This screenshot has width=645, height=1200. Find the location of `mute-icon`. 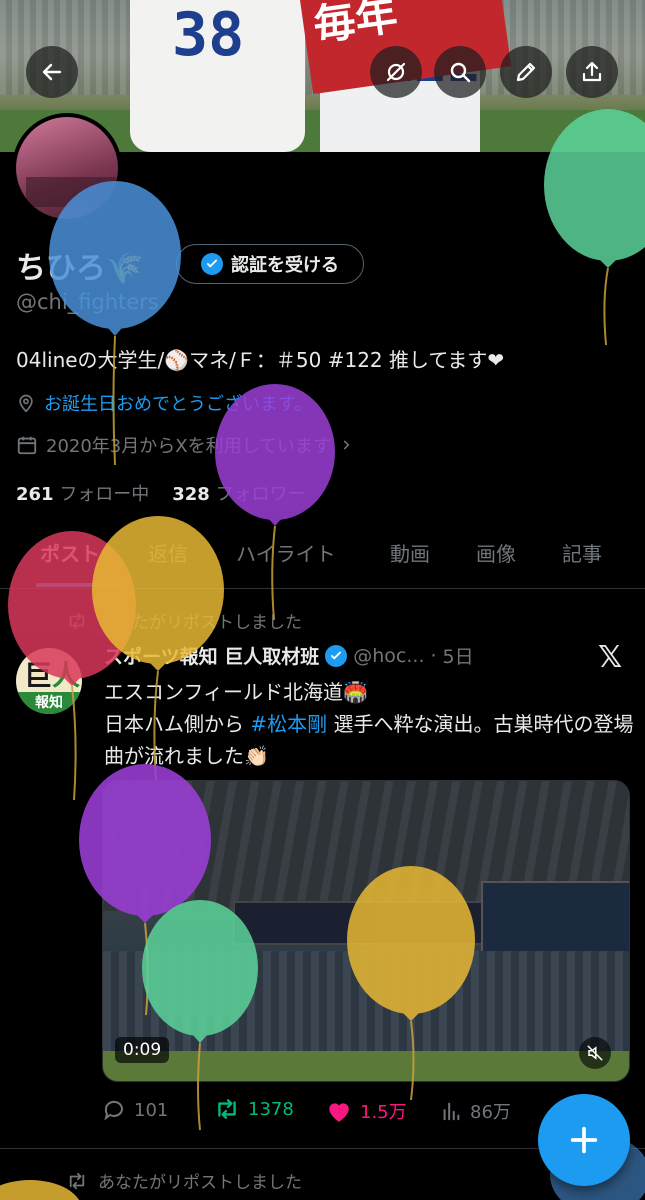

mute-icon is located at coordinates (595, 1053).